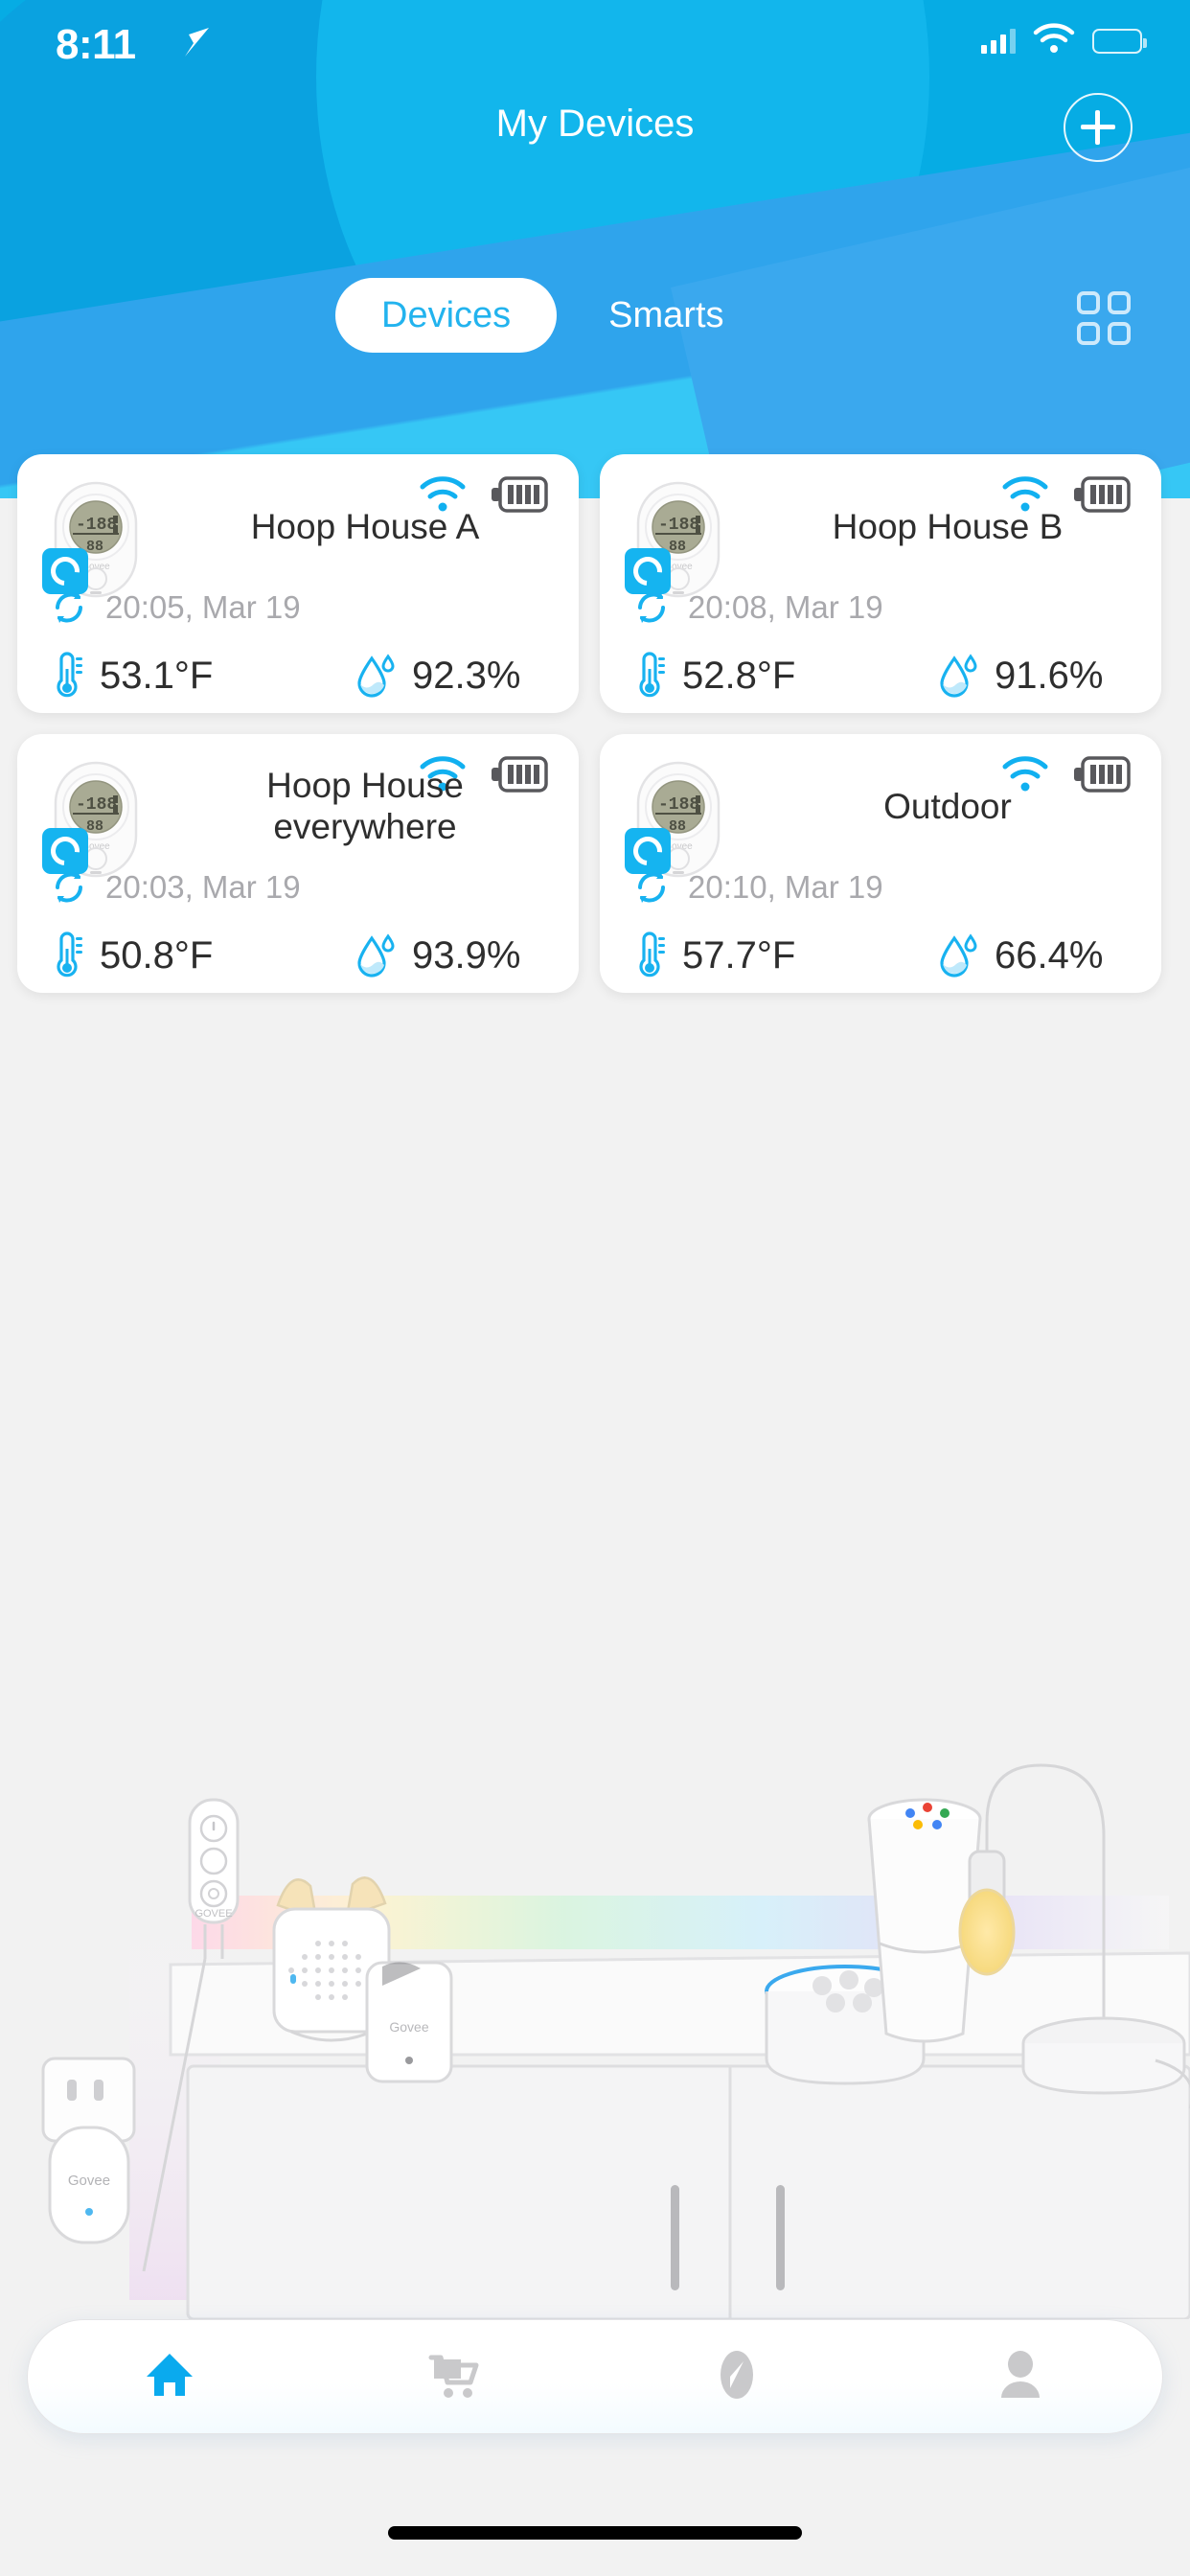 The image size is (1190, 2576). I want to click on location-arrow-icon, so click(197, 44).